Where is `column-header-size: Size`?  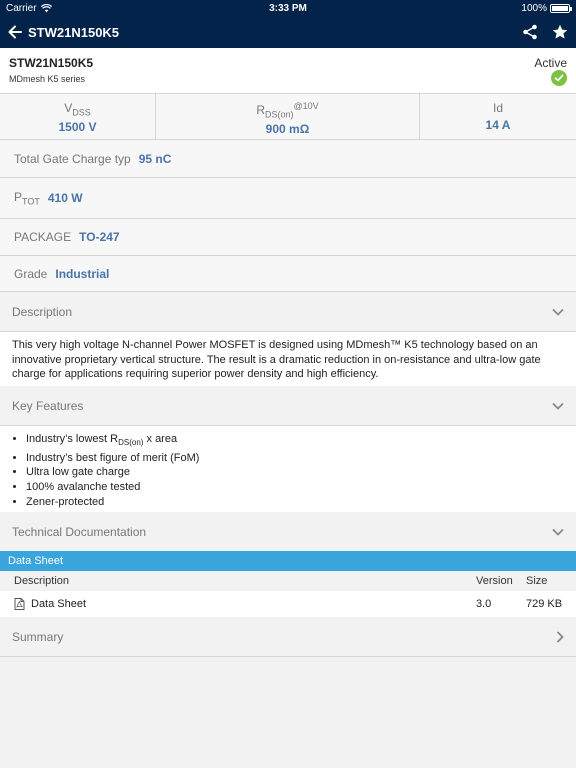 column-header-size: Size is located at coordinates (537, 581).